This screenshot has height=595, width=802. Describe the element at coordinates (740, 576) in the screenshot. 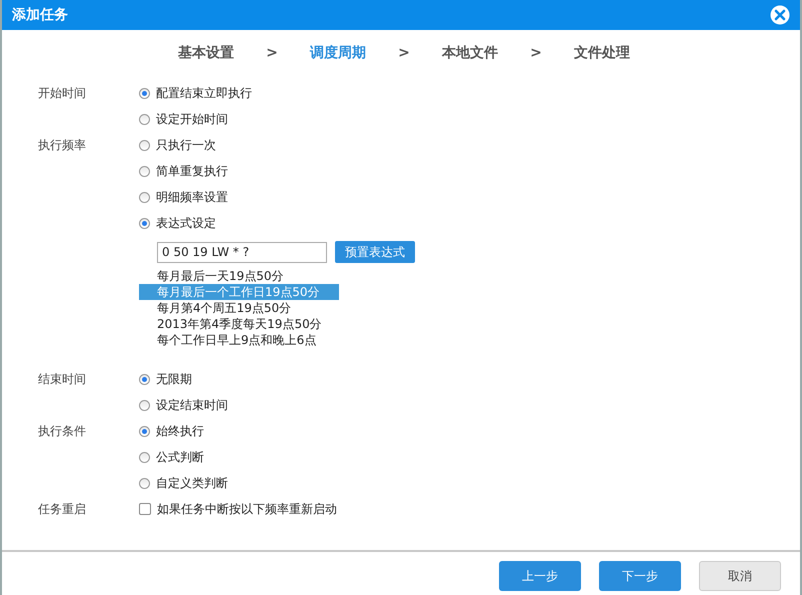

I see `footer-button: 取消` at that location.